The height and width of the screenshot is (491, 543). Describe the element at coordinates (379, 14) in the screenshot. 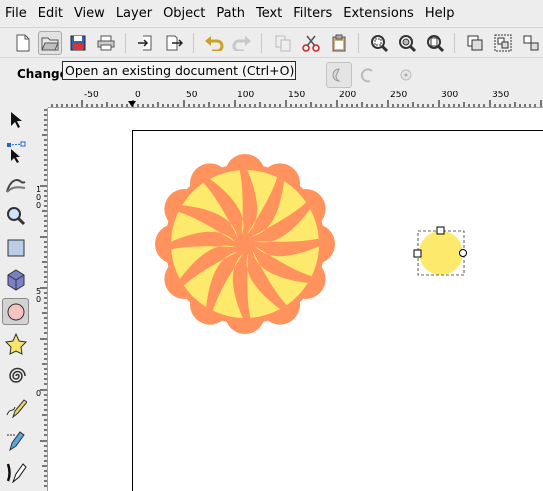

I see `menu-extensions: Extensions` at that location.